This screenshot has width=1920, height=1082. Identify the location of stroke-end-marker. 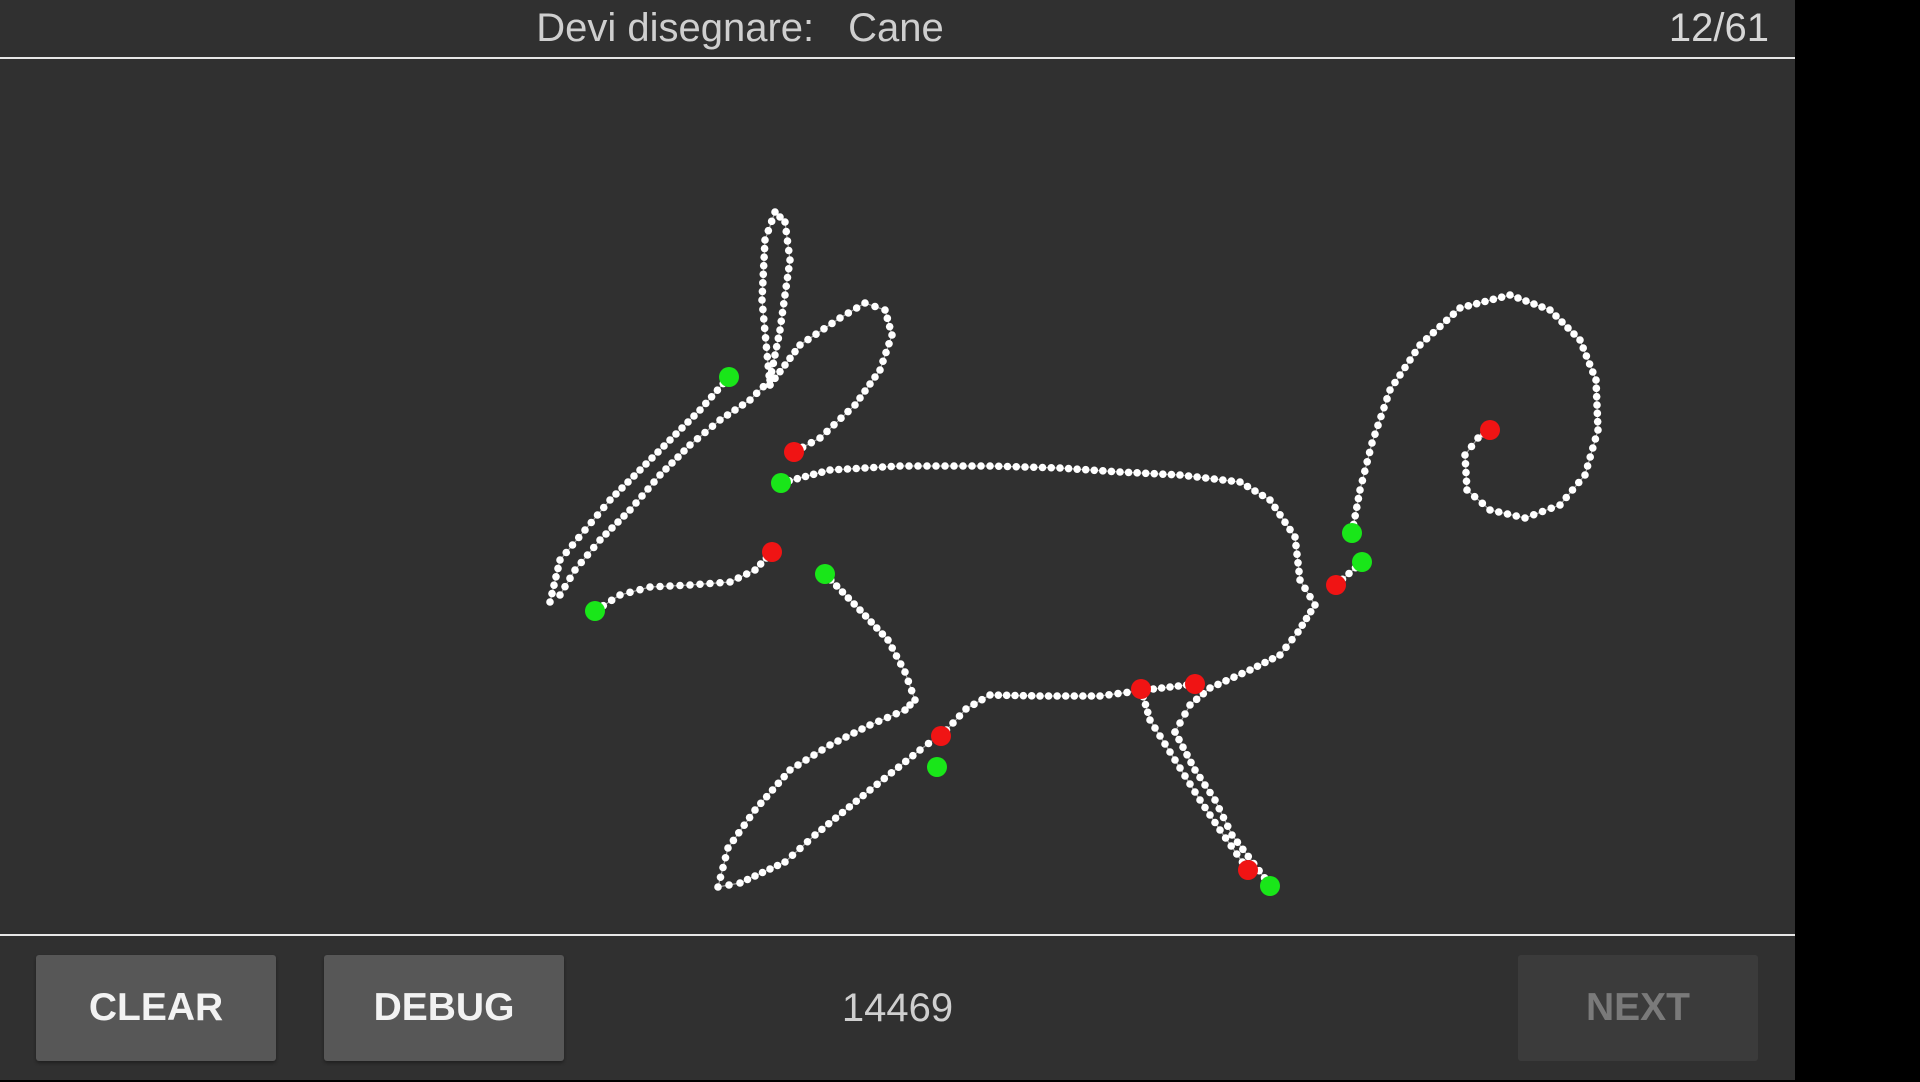
(1490, 430).